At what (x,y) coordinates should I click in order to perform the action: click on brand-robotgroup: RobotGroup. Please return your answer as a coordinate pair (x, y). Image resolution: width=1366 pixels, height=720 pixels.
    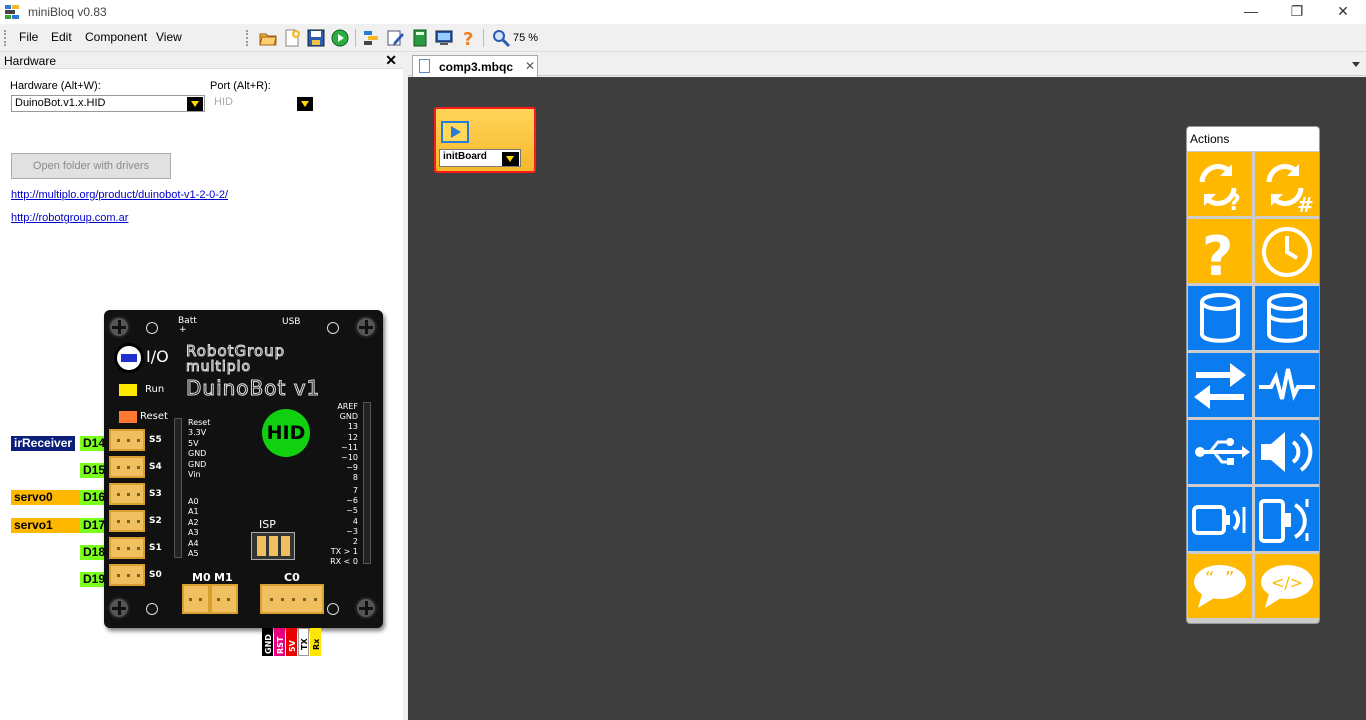
    Looking at the image, I should click on (235, 351).